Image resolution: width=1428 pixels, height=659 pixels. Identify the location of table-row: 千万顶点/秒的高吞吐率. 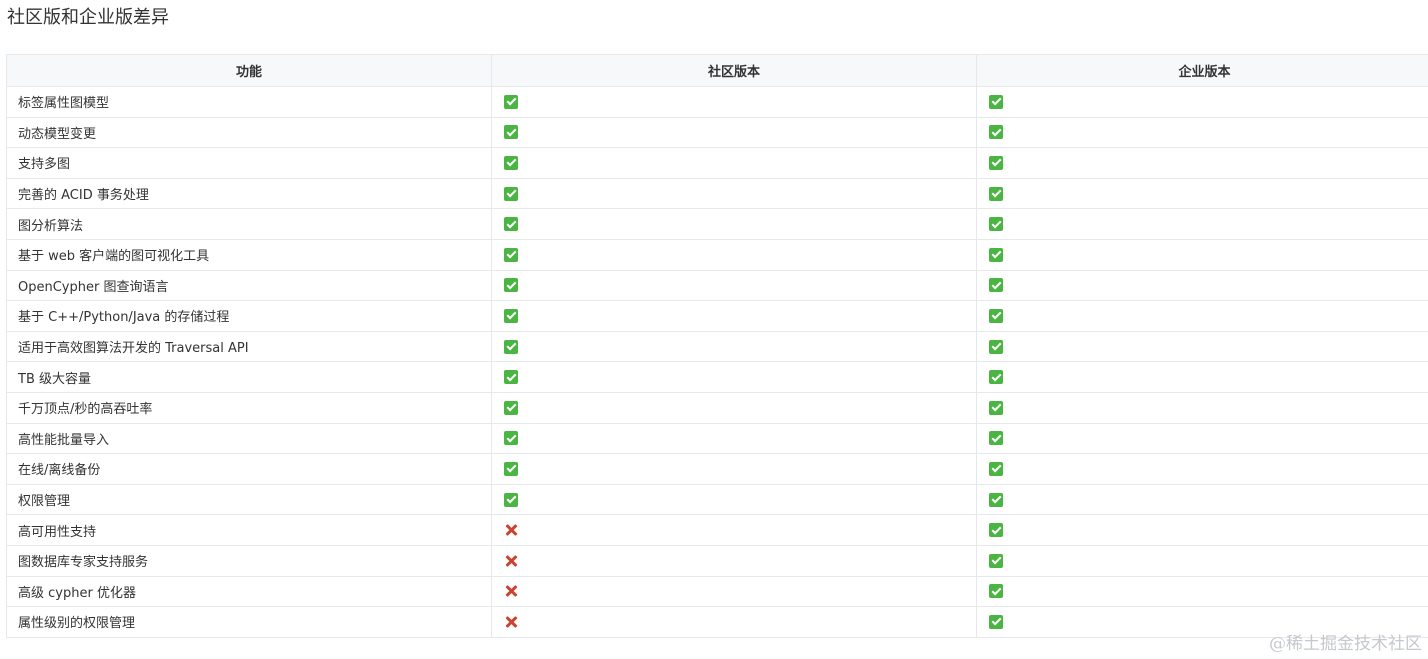
(717, 407).